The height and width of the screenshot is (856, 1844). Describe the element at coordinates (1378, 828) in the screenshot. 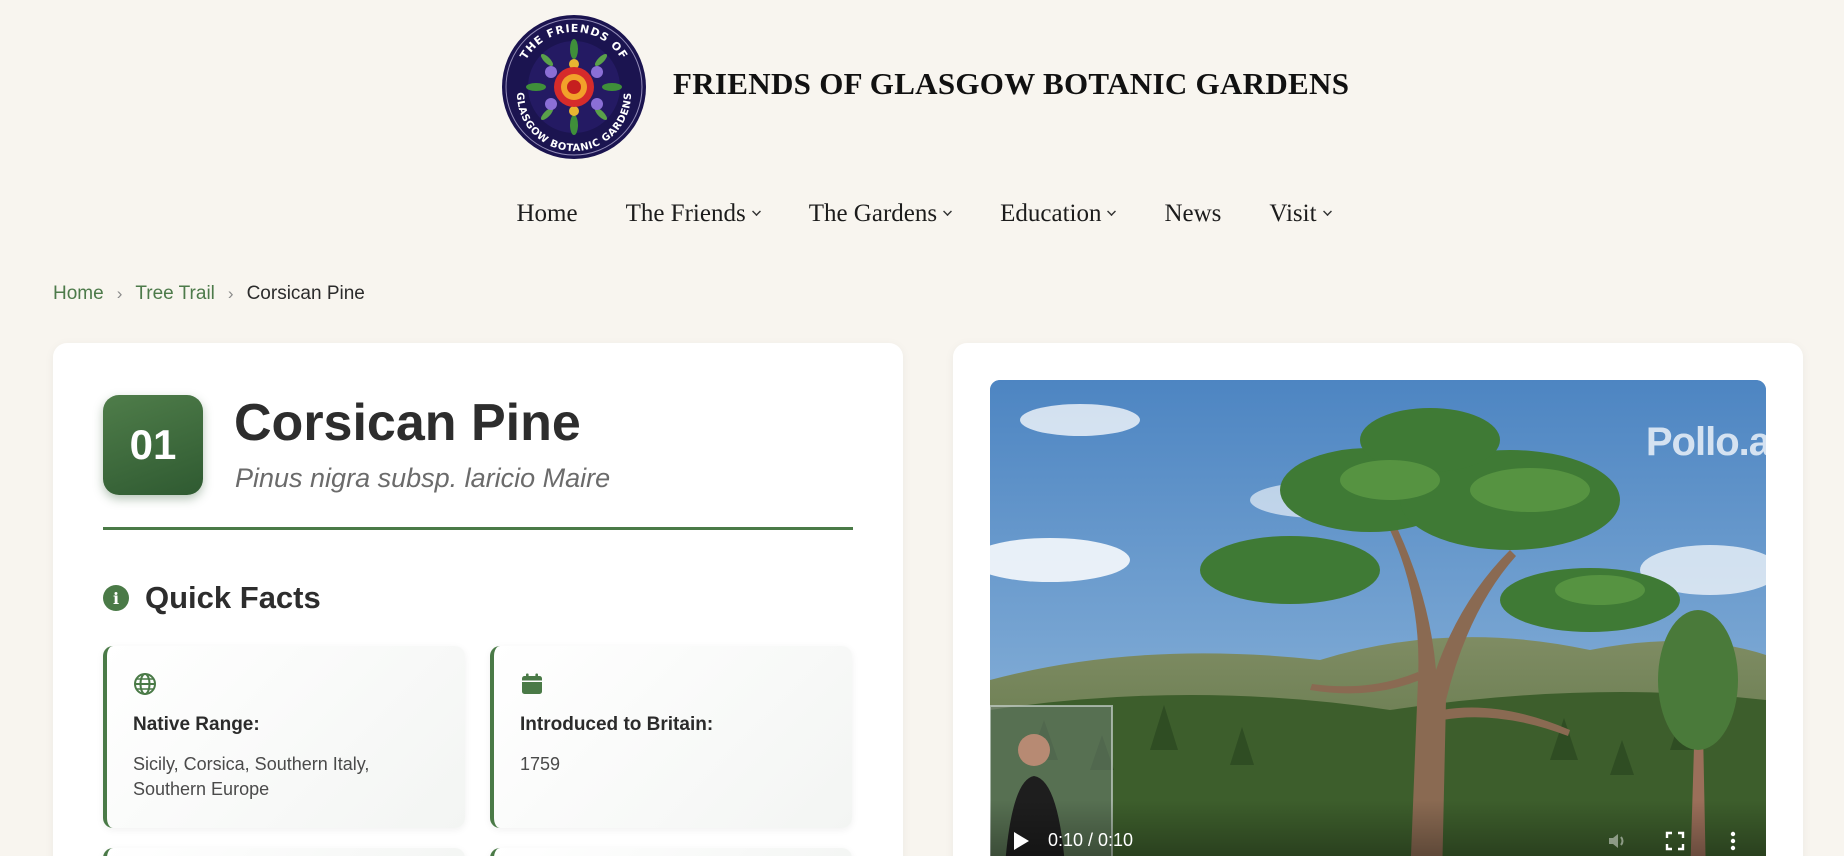

I see `video-controls: 0:10 / 0:10` at that location.